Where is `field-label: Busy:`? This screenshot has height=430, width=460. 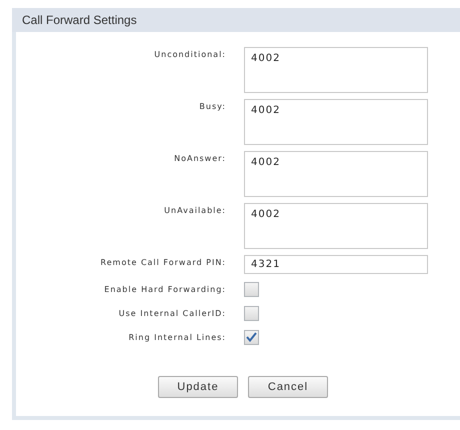
field-label: Busy: is located at coordinates (212, 107).